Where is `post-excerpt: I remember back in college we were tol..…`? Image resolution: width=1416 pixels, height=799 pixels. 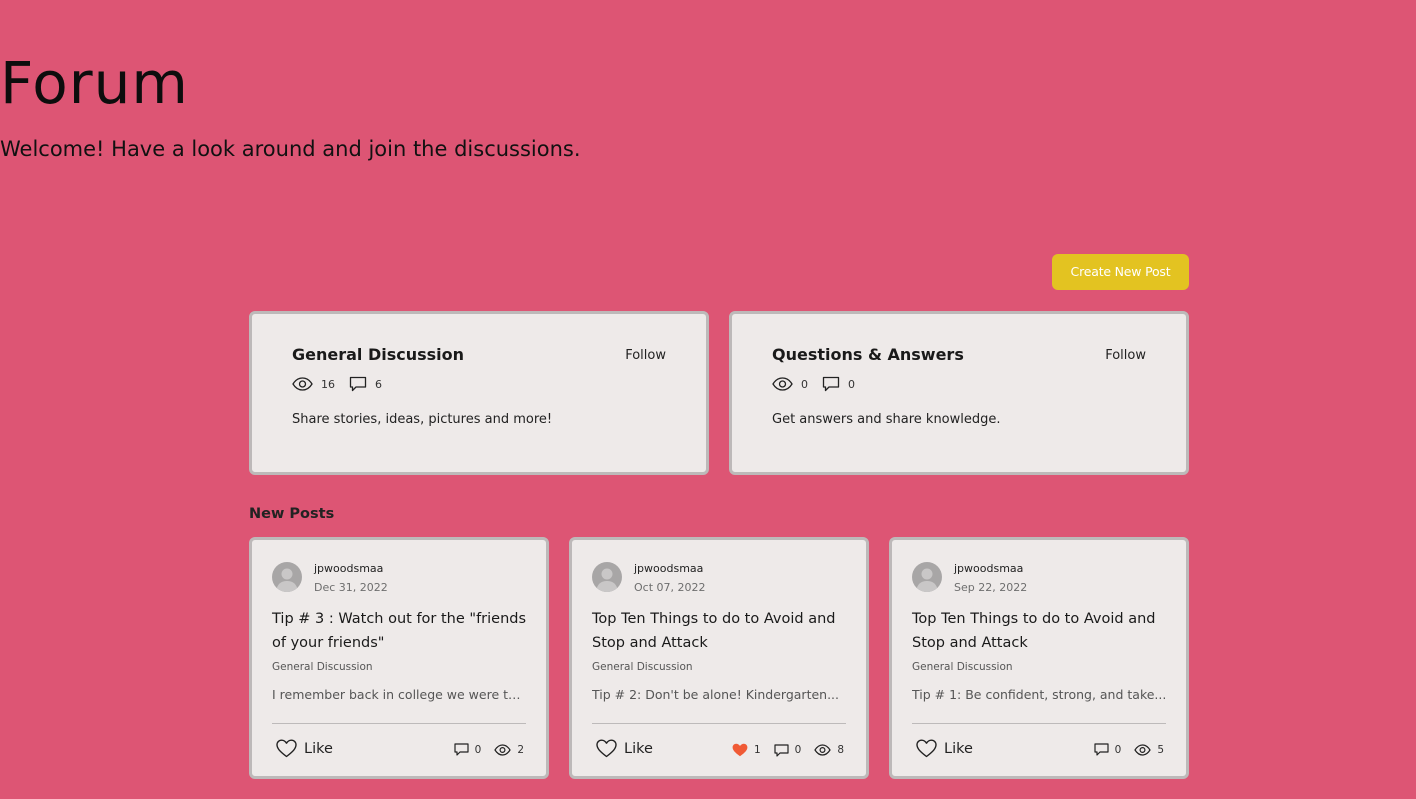
post-excerpt: I remember back in college we were tol..… is located at coordinates (400, 694).